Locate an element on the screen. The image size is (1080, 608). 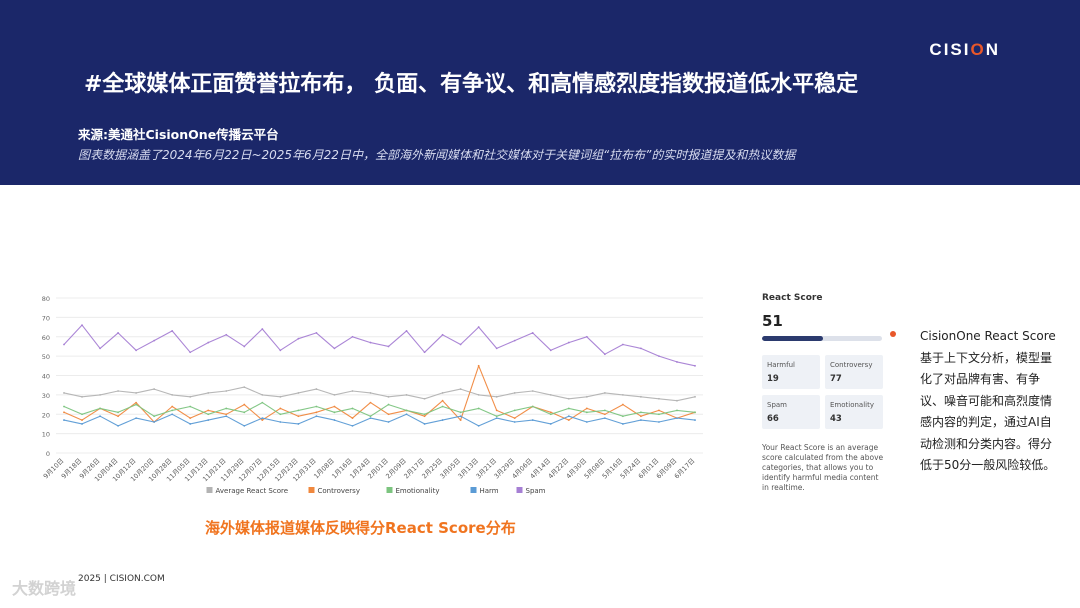
legend-label: Harm is located at coordinates (489, 491).